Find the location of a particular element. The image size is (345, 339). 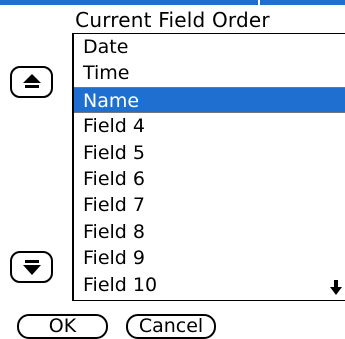

title-bar-strip is located at coordinates (129, 2).